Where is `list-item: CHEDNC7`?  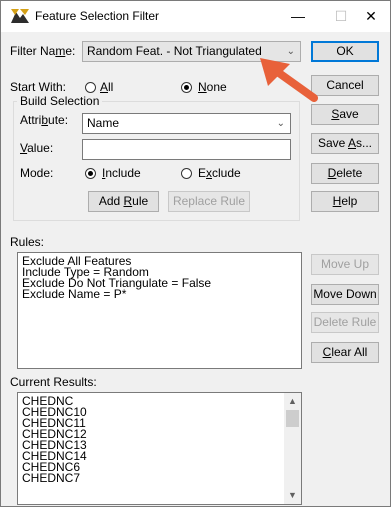 list-item: CHEDNC7 is located at coordinates (159, 478).